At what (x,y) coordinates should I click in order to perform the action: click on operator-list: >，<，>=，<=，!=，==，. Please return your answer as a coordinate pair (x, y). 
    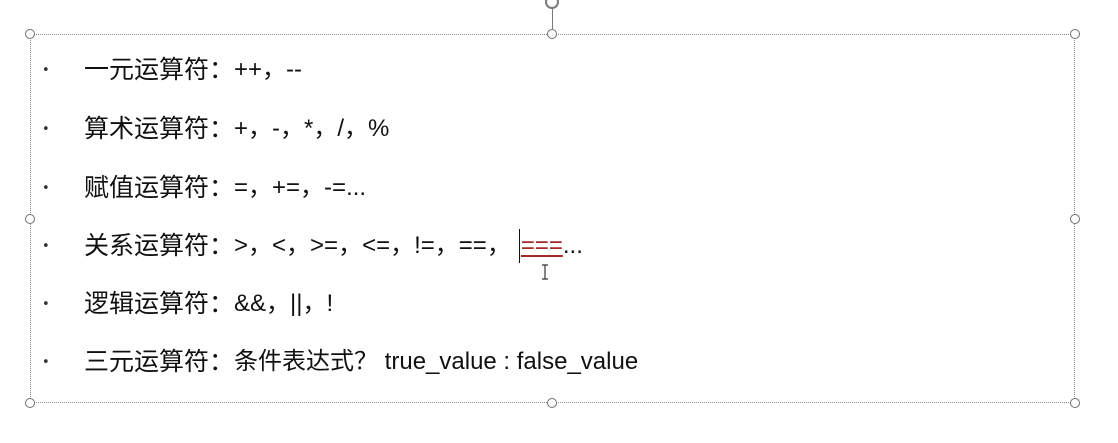
    Looking at the image, I should click on (372, 245).